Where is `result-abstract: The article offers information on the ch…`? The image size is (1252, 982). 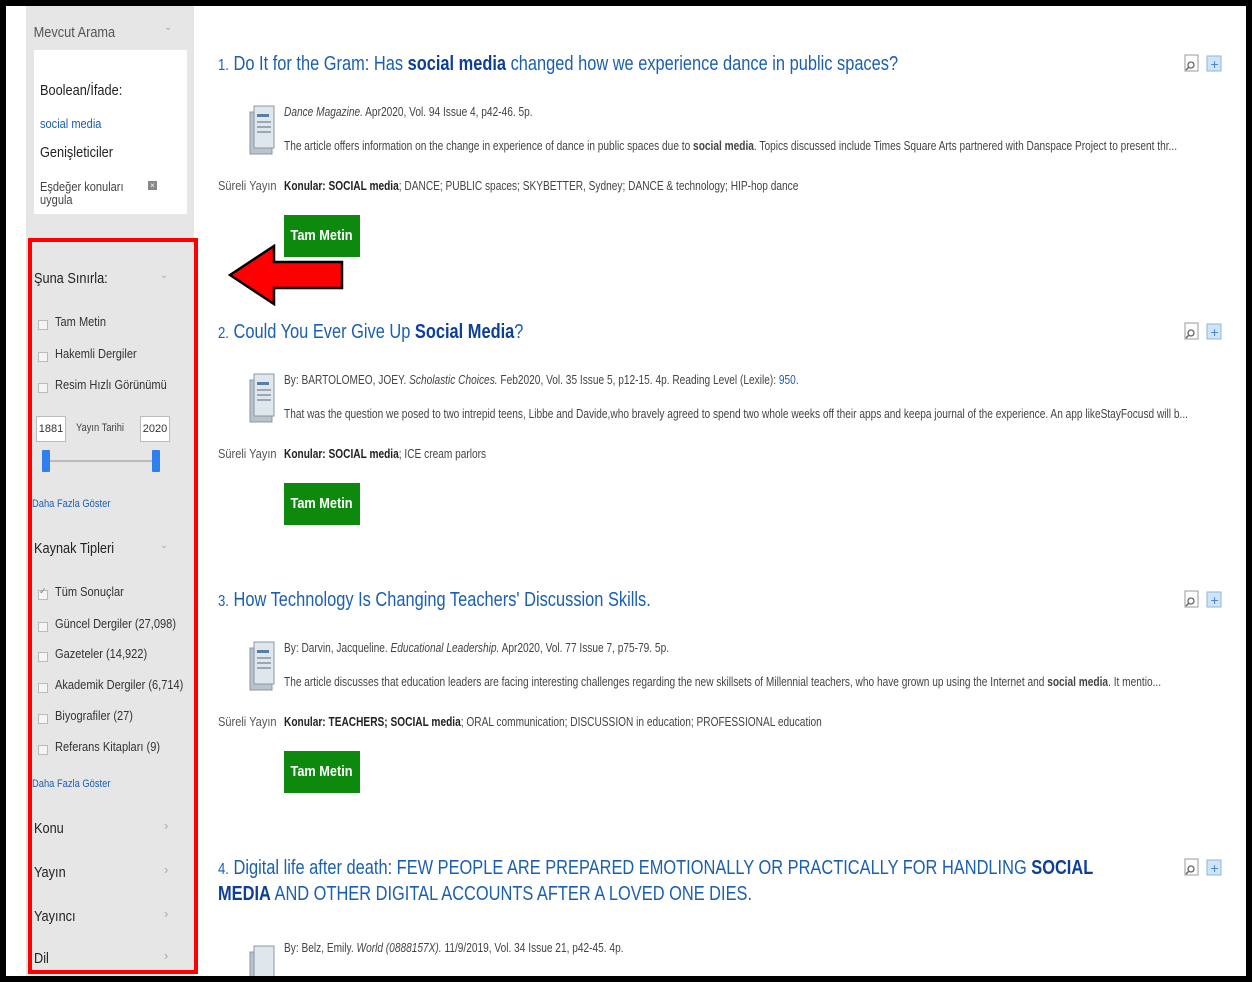
result-abstract: The article offers information on the ch… is located at coordinates (731, 145).